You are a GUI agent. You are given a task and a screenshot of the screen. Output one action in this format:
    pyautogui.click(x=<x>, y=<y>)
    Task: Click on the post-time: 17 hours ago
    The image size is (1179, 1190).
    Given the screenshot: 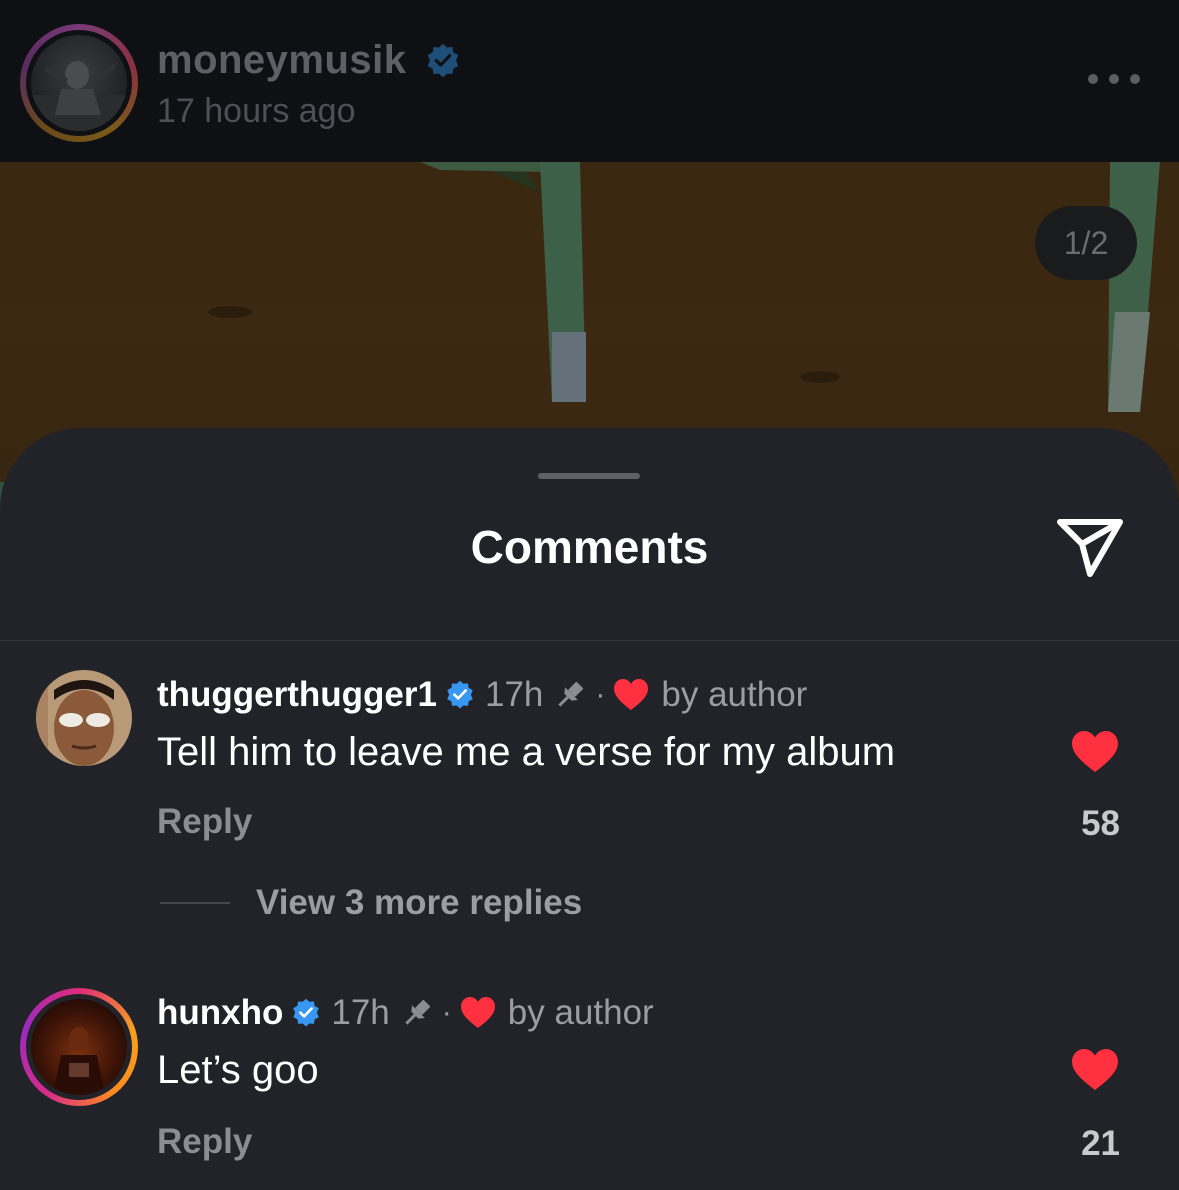 What is the action you would take?
    pyautogui.click(x=256, y=111)
    